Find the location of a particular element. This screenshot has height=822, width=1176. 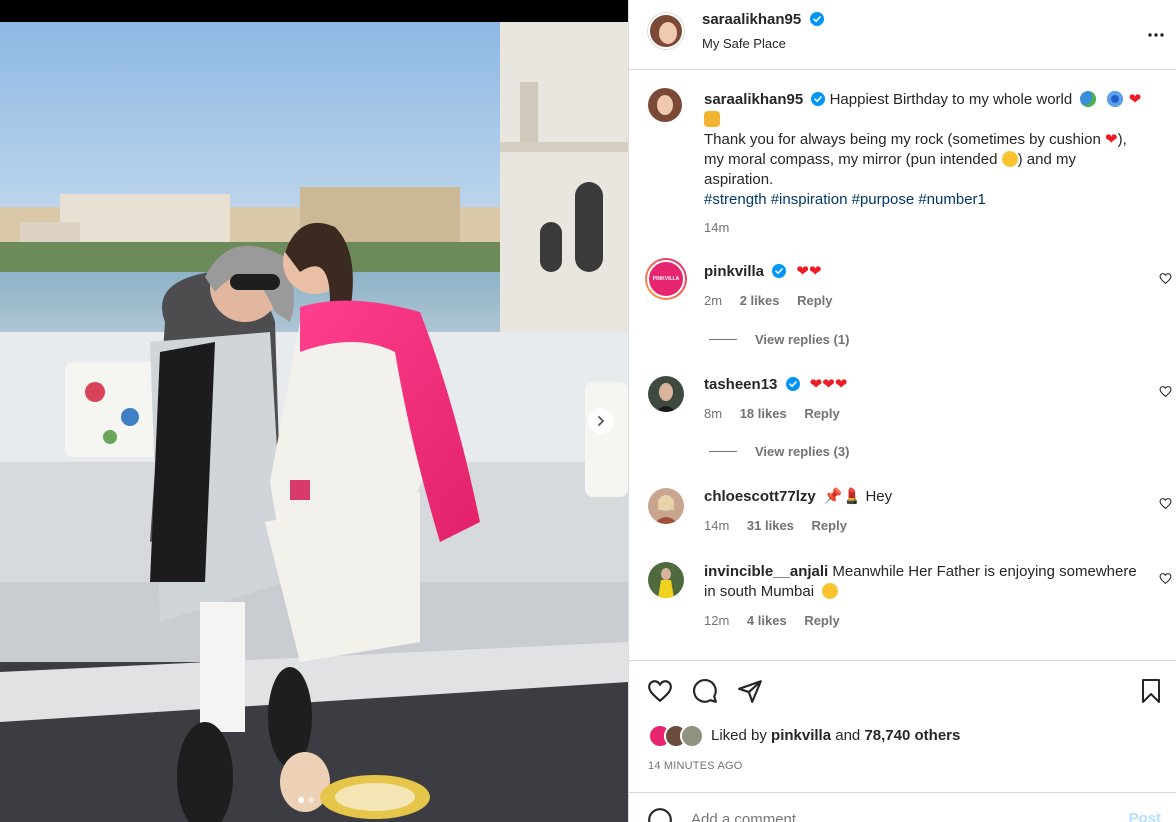

add-comment-input is located at coordinates (891, 815).